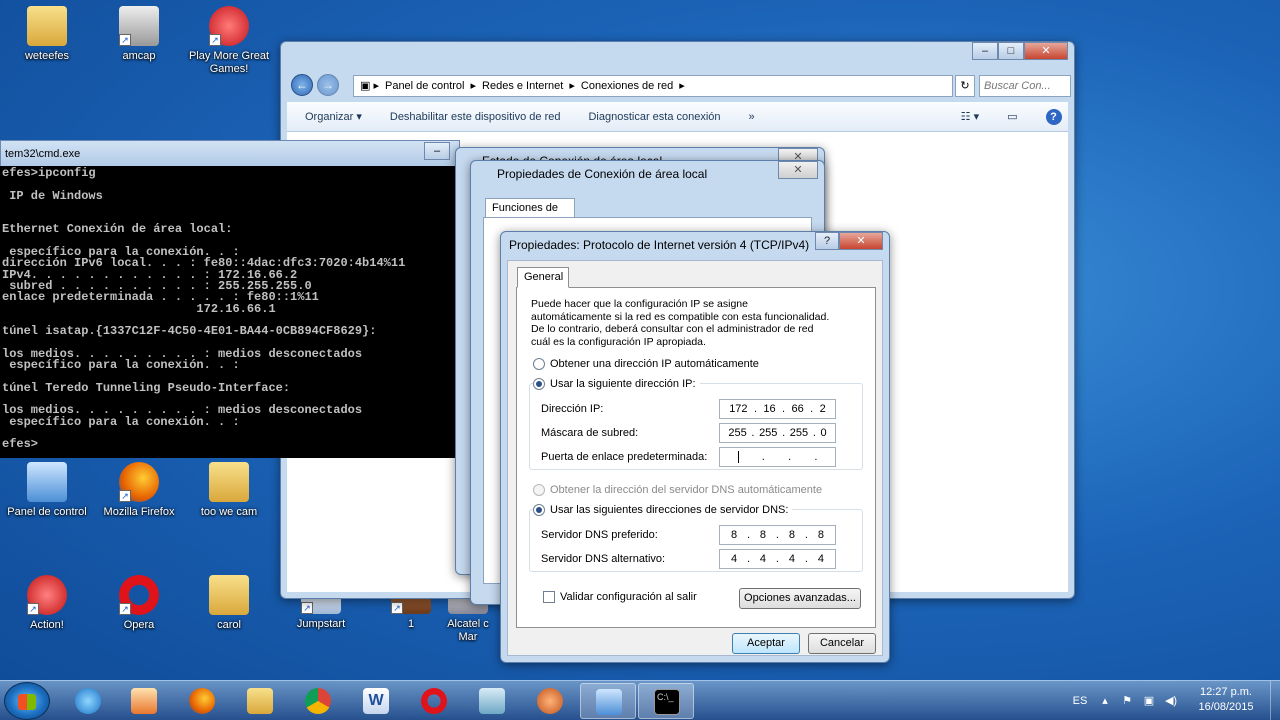  I want to click on tray-expand-icon: ▴, so click(1105, 700).